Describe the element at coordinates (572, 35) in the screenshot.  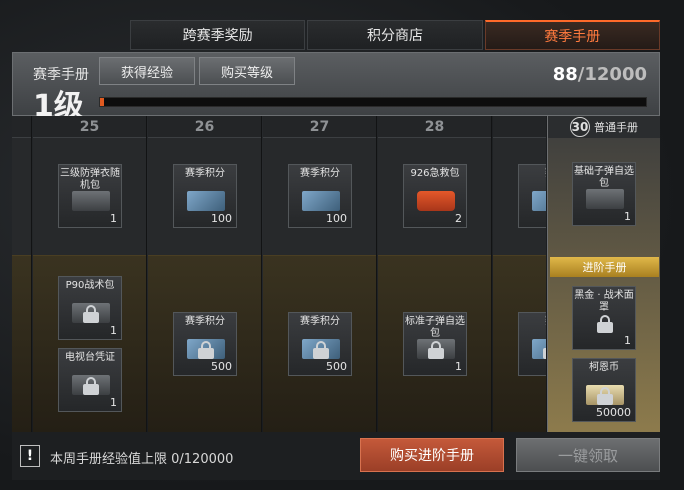
I see `tab-season-pass: 赛季手册` at that location.